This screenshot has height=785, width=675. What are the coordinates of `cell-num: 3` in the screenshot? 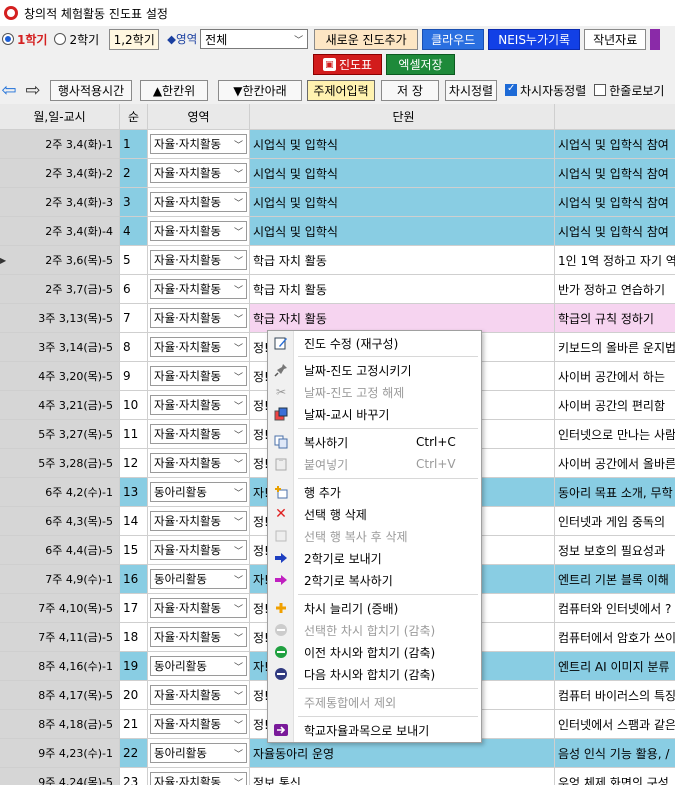 It's located at (134, 202).